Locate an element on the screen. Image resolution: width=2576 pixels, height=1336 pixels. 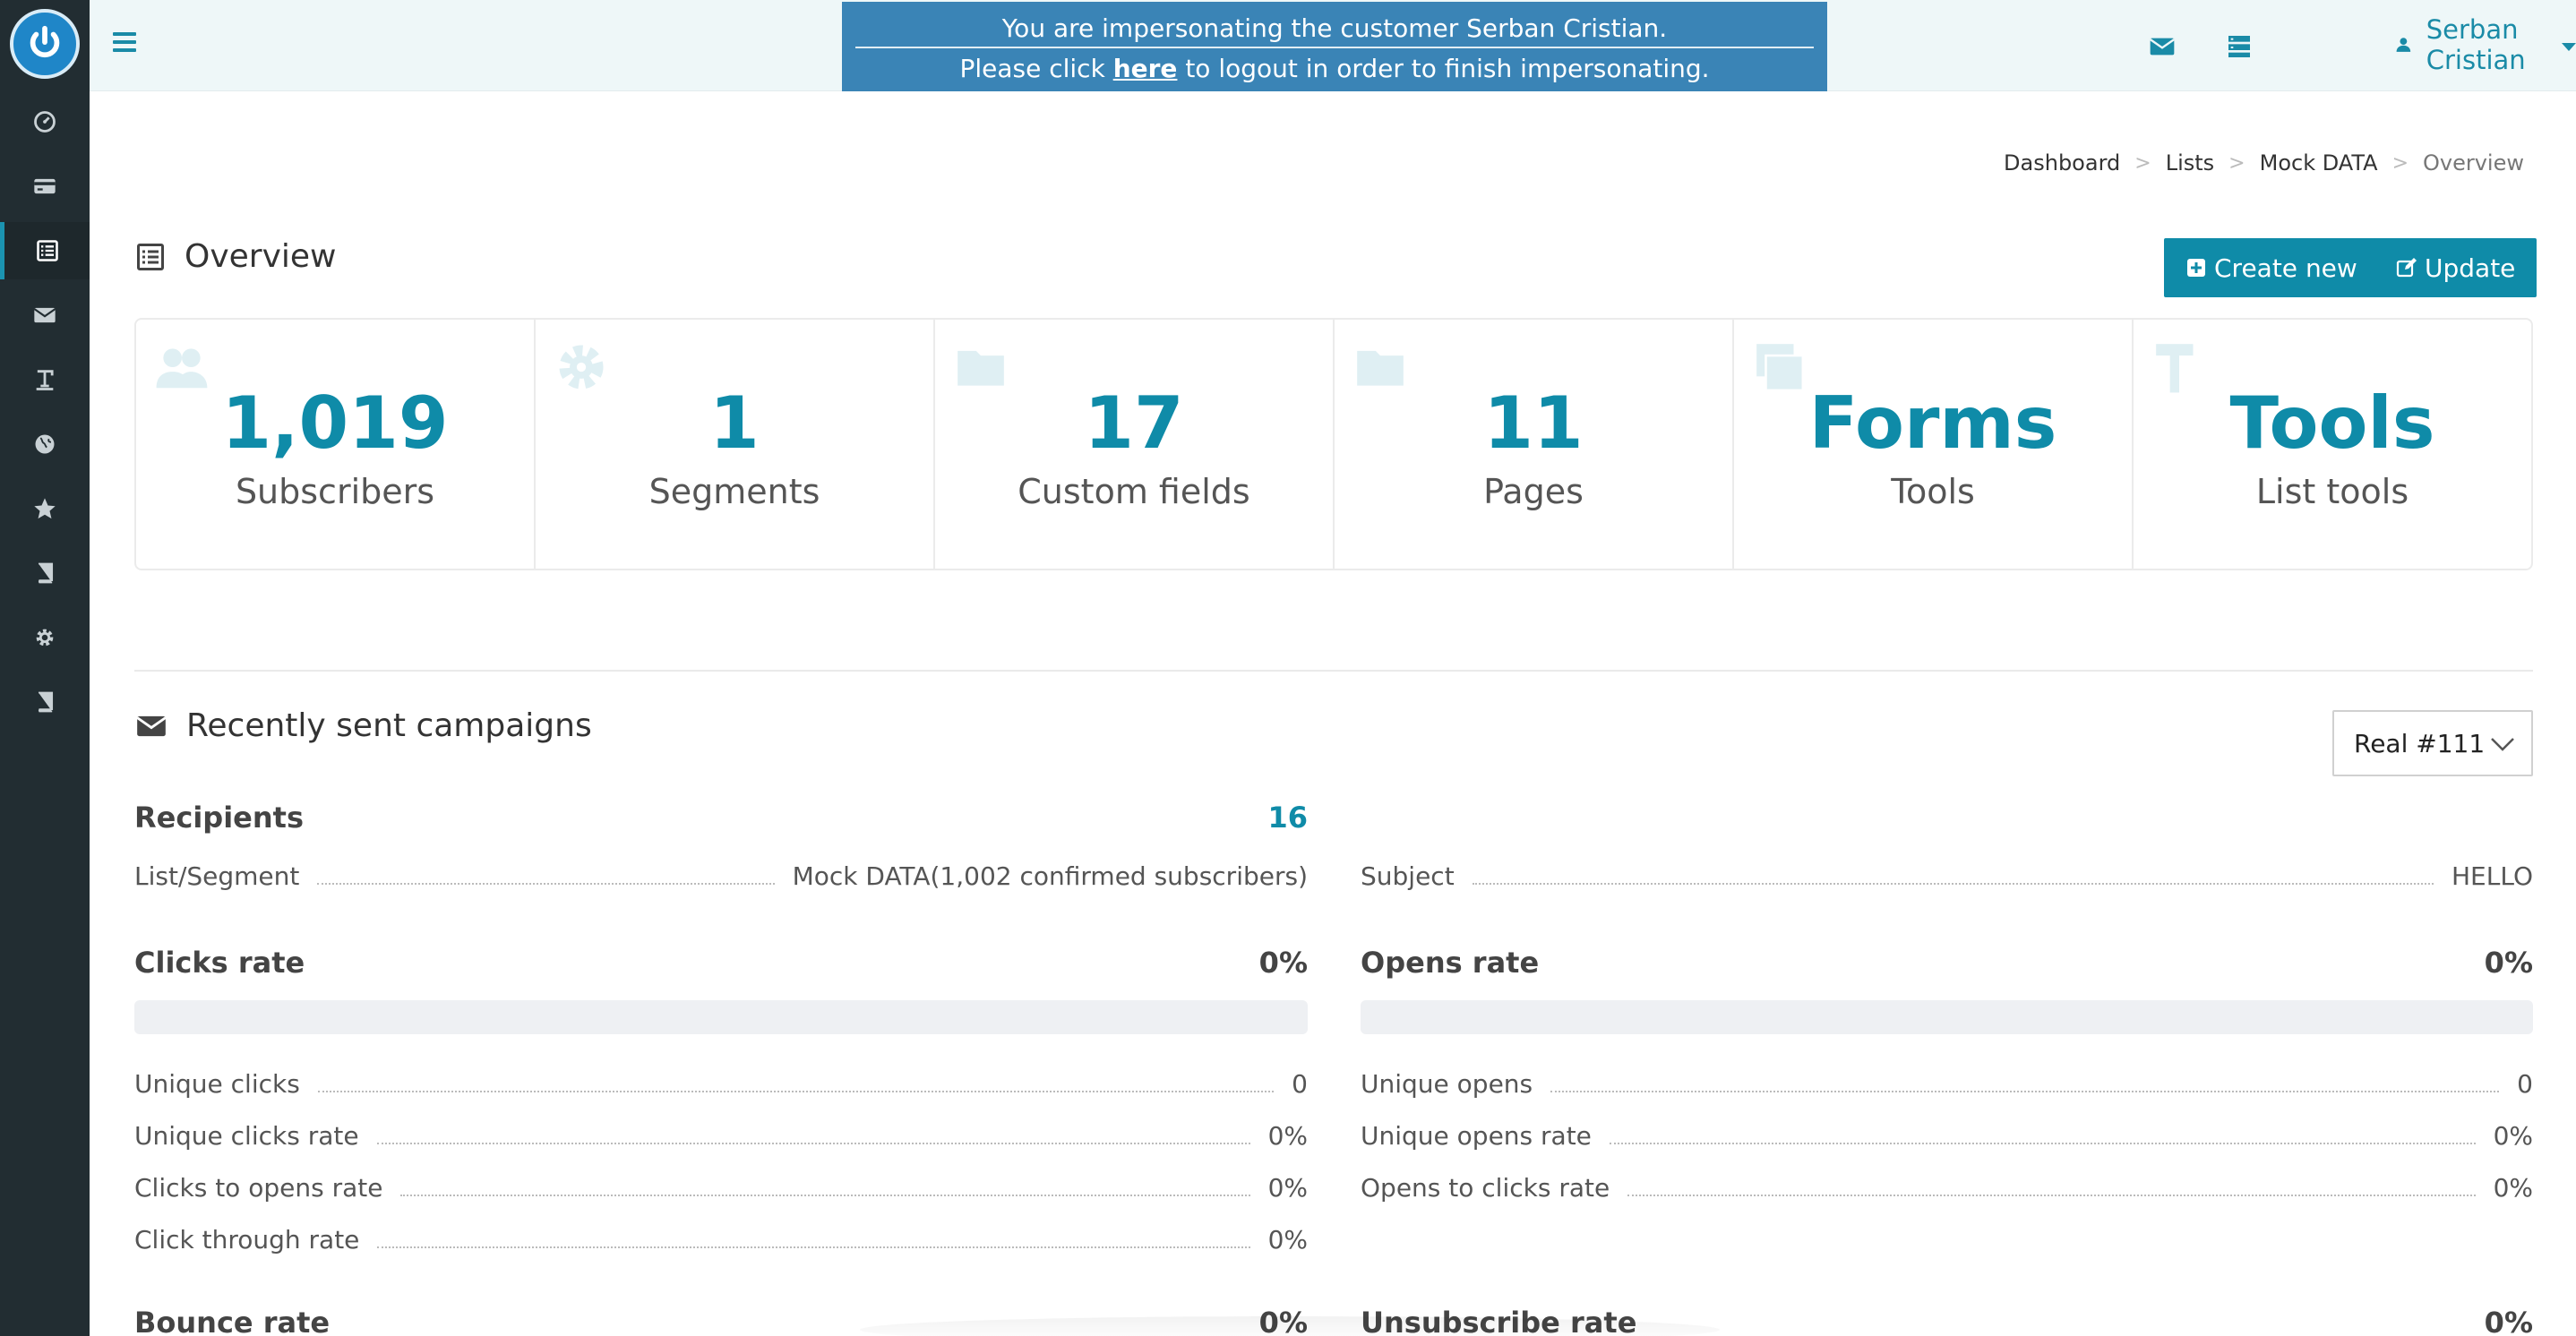
metric-row: Unique clicks rate 0% is located at coordinates (721, 1136).